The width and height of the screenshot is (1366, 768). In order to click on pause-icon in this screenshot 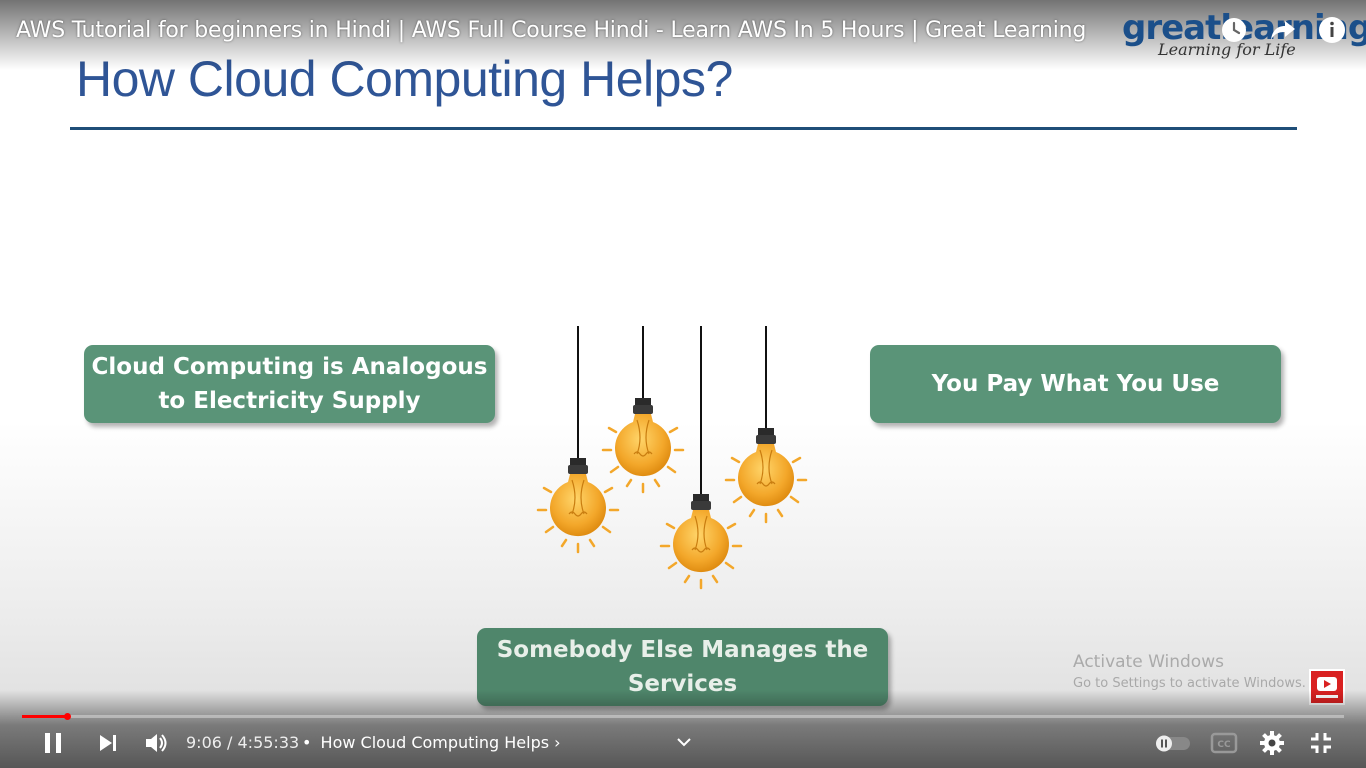, I will do `click(53, 743)`.